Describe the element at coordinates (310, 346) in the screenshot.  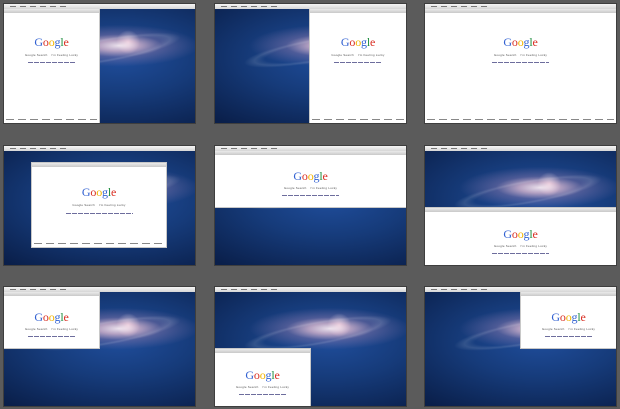
I see `panel-bottom-left-quarter: Google Google Search I'm Feeling Lucky` at that location.